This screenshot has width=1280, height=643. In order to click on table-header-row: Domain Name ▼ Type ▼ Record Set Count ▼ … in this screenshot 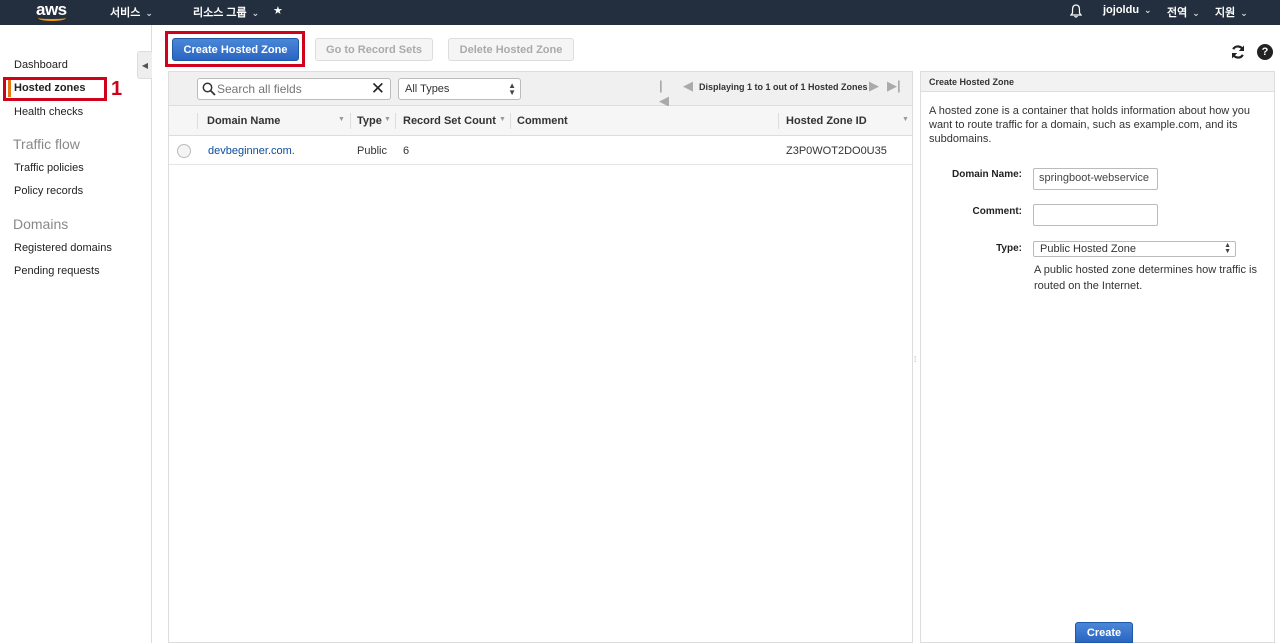, I will do `click(540, 121)`.